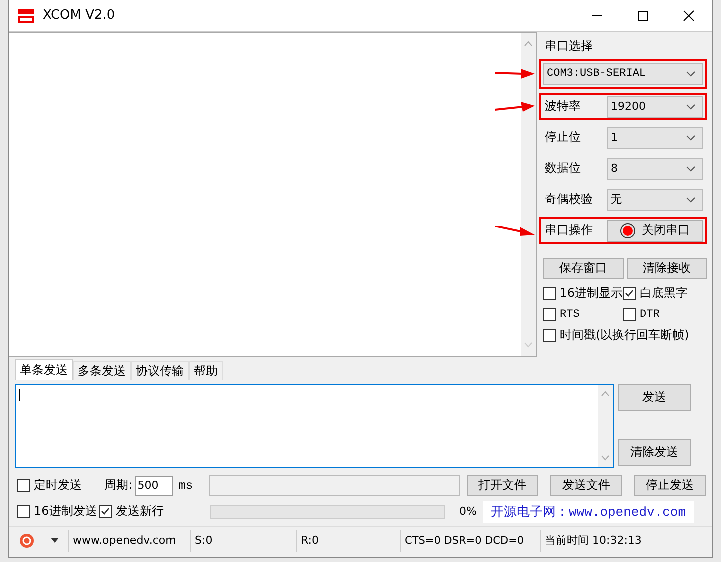  Describe the element at coordinates (502, 485) in the screenshot. I see `file-button: 打开文件` at that location.